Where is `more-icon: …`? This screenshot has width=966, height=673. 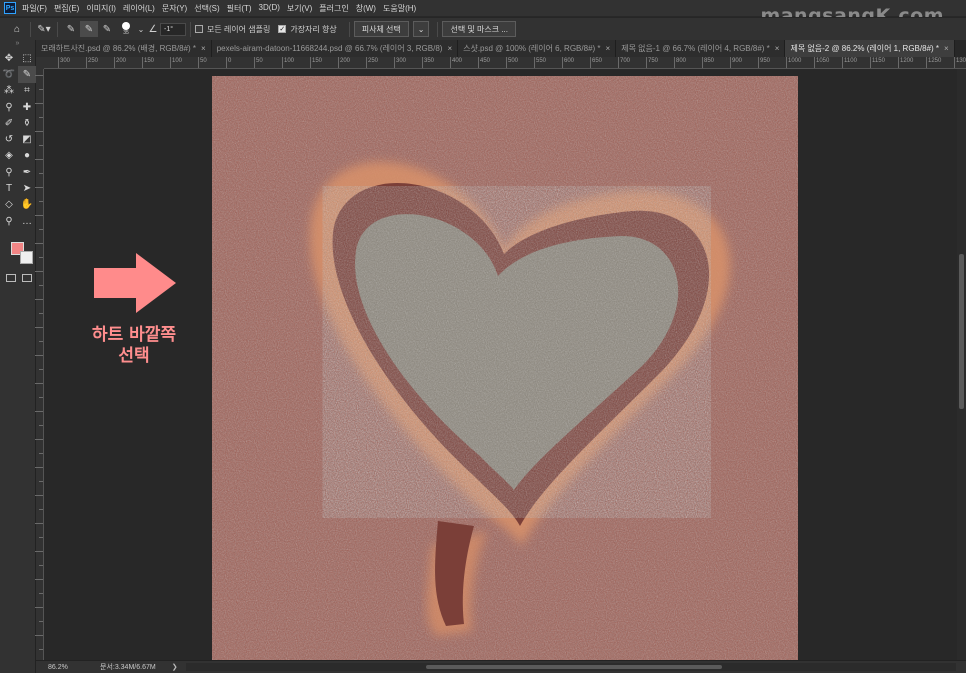
more-icon: … is located at coordinates (27, 221).